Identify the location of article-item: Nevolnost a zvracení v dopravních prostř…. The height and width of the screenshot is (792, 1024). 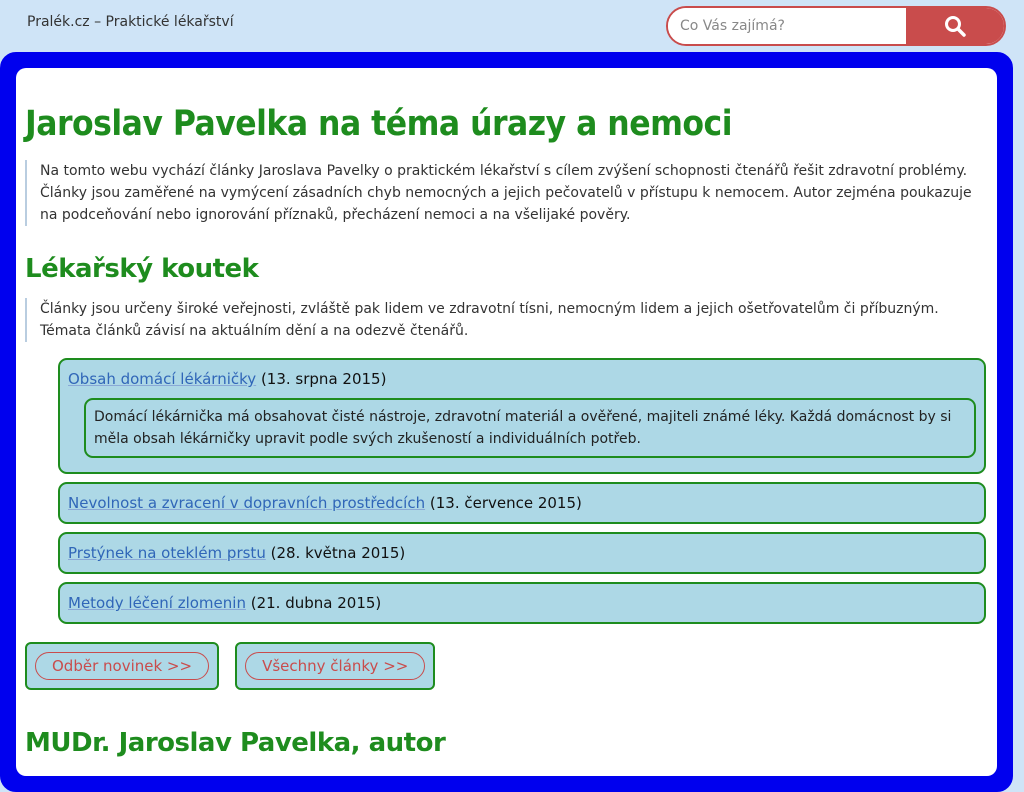
(522, 503).